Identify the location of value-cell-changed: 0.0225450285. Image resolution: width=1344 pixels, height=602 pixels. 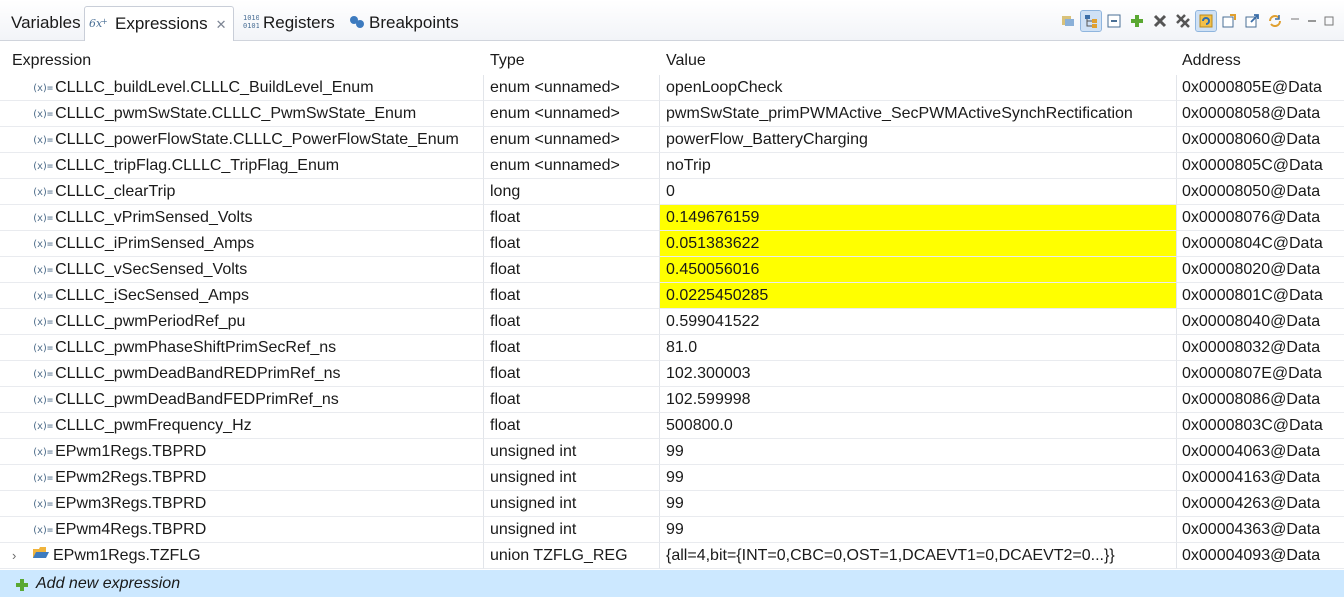
(918, 296).